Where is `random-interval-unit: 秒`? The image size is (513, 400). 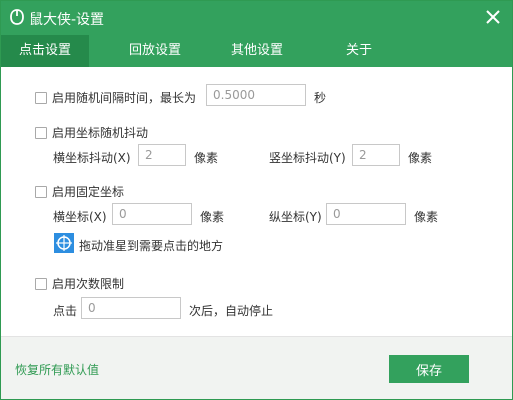
random-interval-unit: 秒 is located at coordinates (320, 98).